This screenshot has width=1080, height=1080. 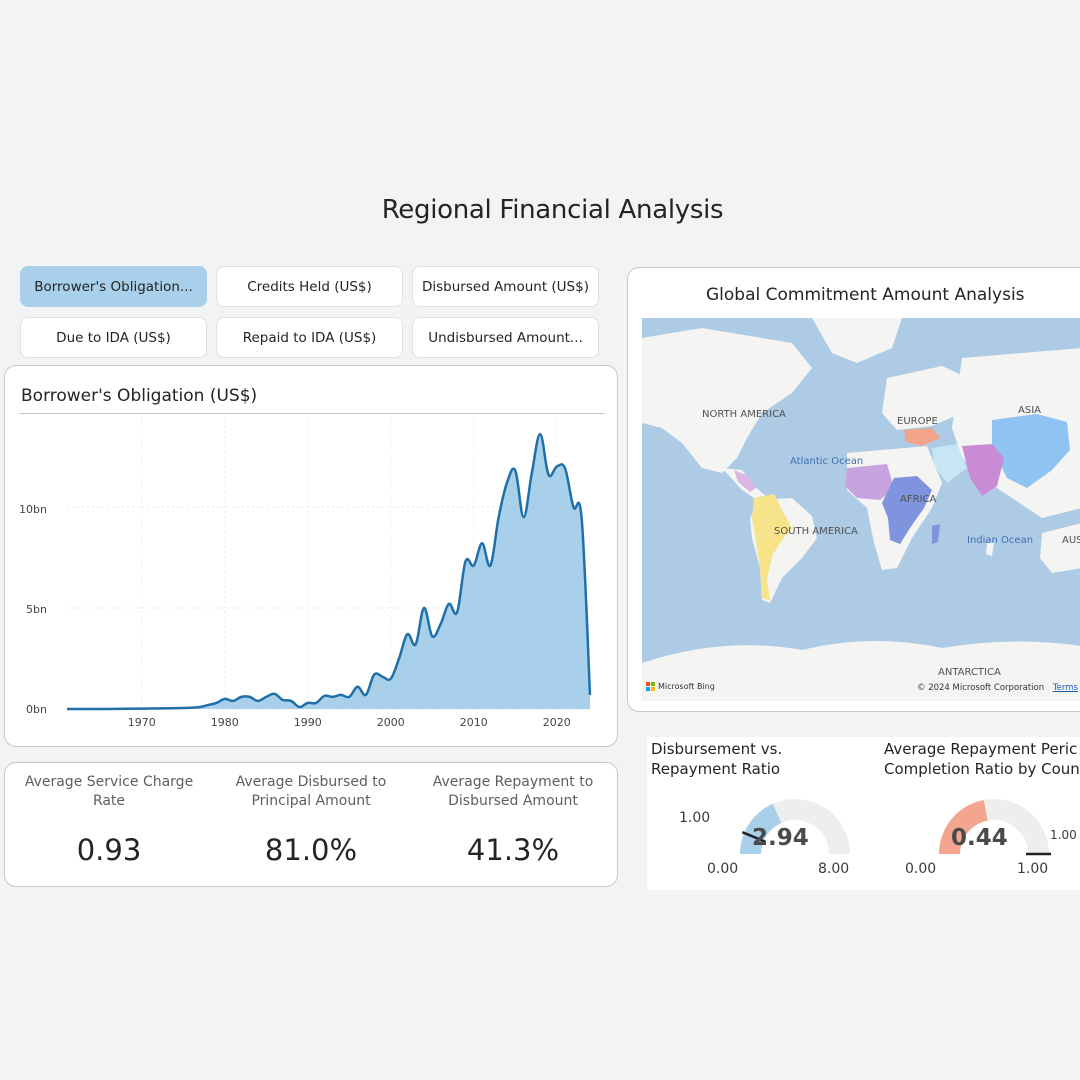 What do you see at coordinates (552, 210) in the screenshot?
I see `page-title: Regional Financial Analysis` at bounding box center [552, 210].